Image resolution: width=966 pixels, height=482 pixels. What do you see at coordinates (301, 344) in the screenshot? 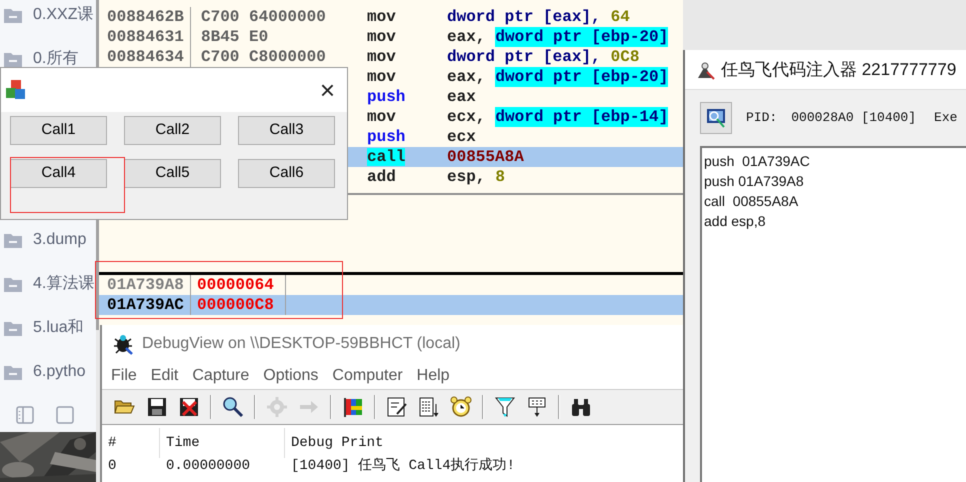
I see `window-title: DebugView on \\DESKTOP-59BBHCT (local)` at bounding box center [301, 344].